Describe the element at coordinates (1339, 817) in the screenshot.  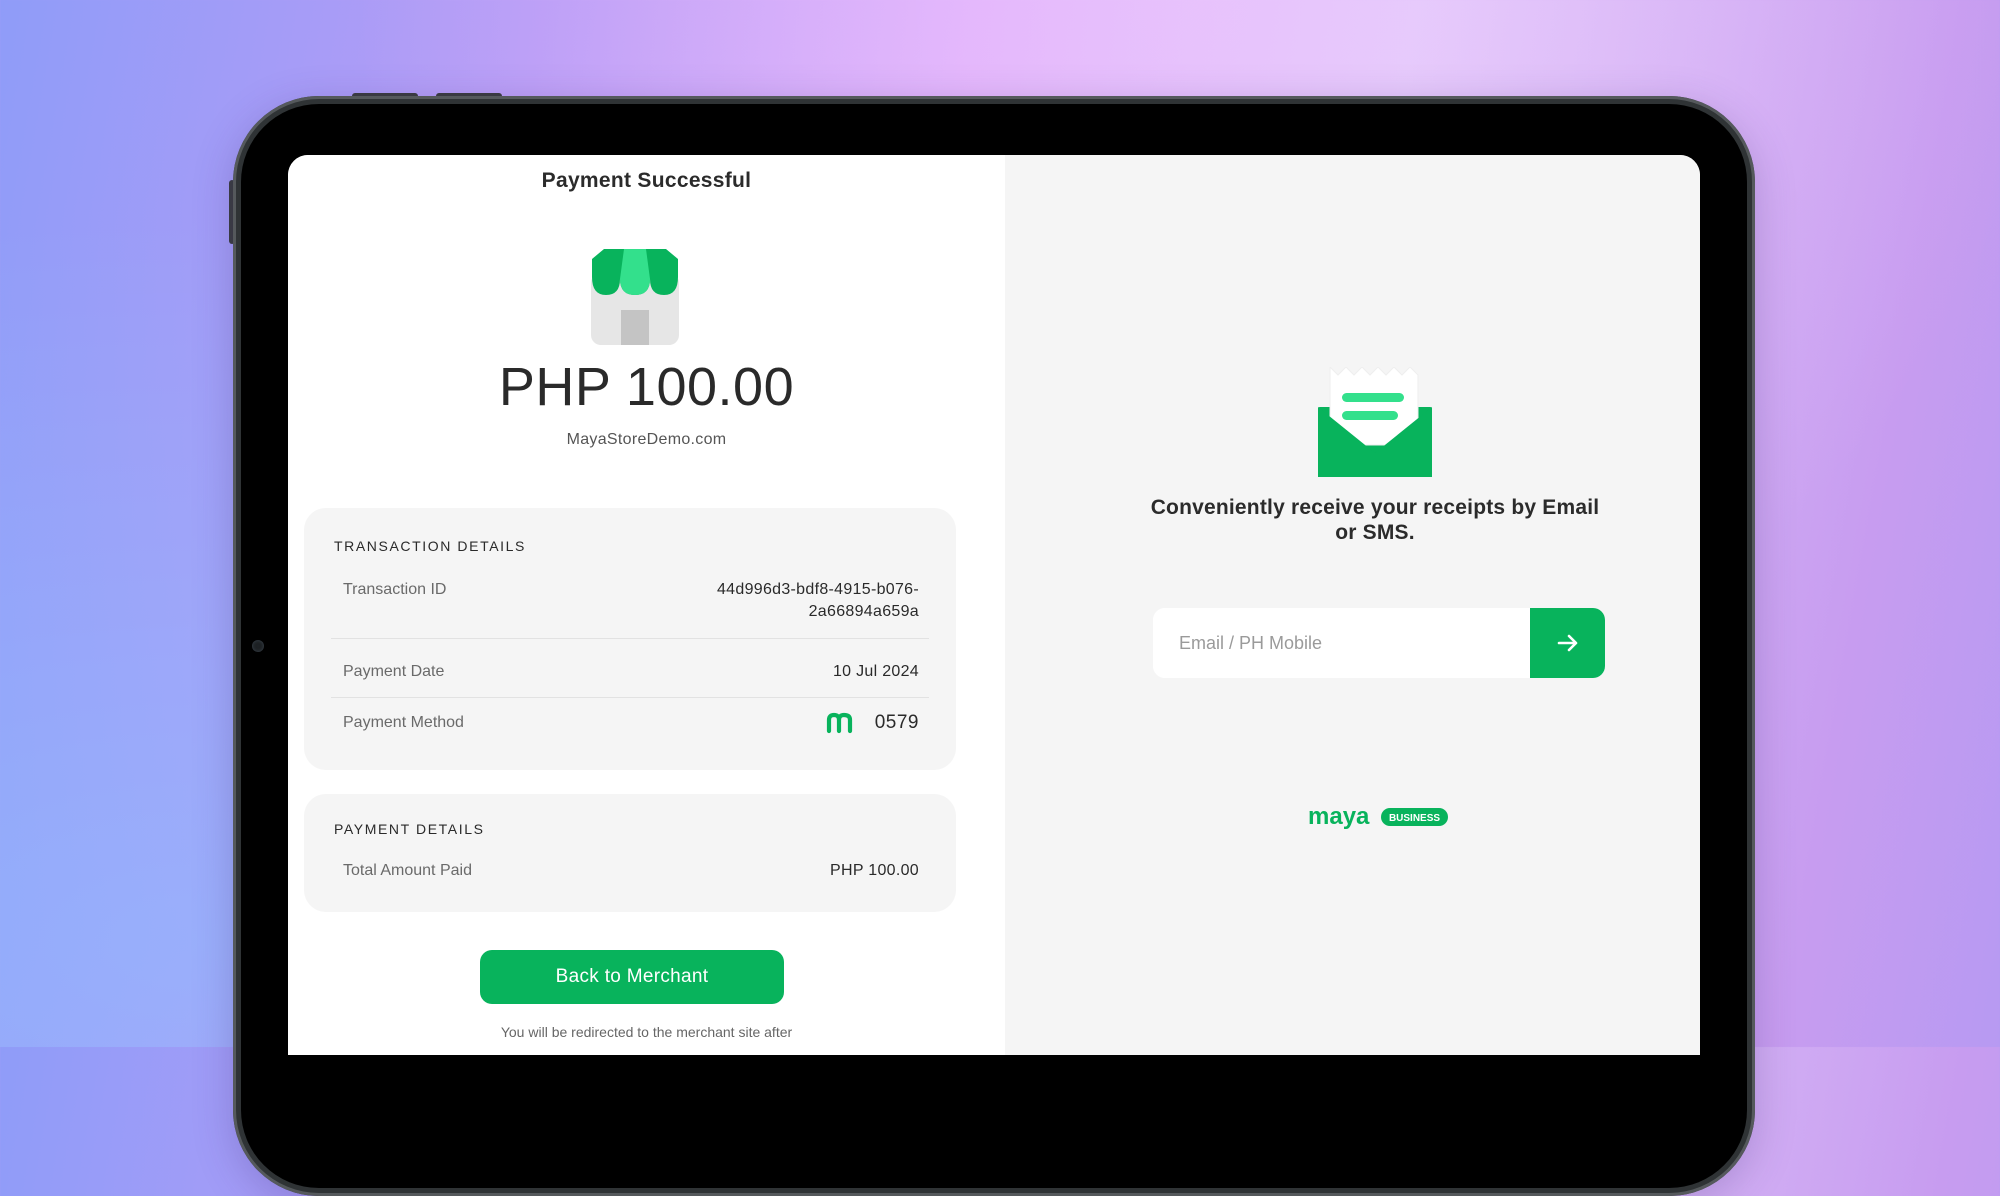
I see `logo-word: maya` at that location.